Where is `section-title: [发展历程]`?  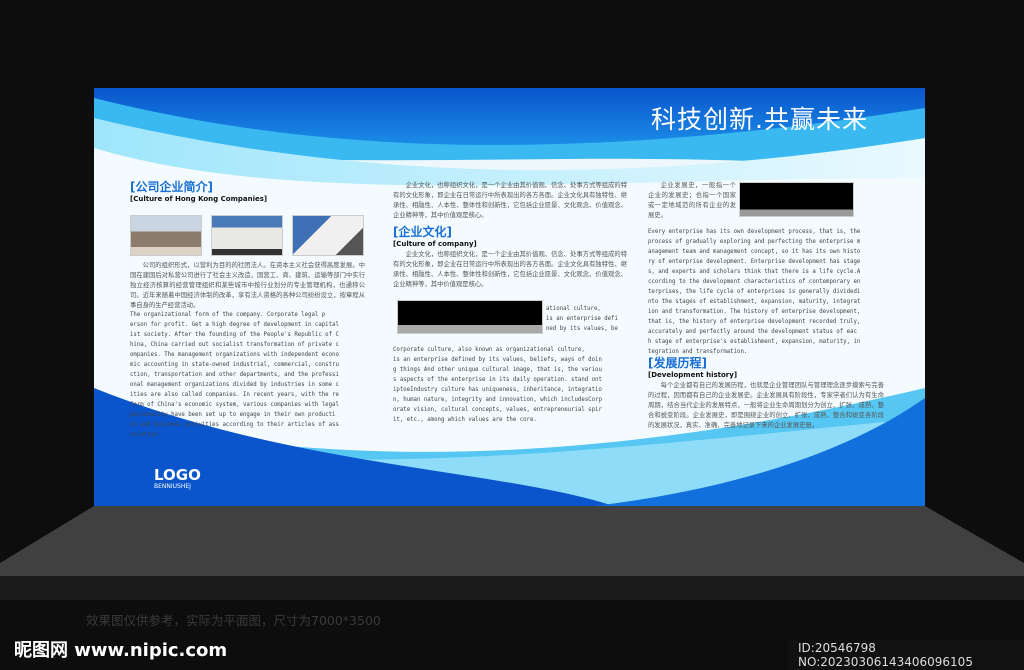
section-title: [发展历程] is located at coordinates (677, 363).